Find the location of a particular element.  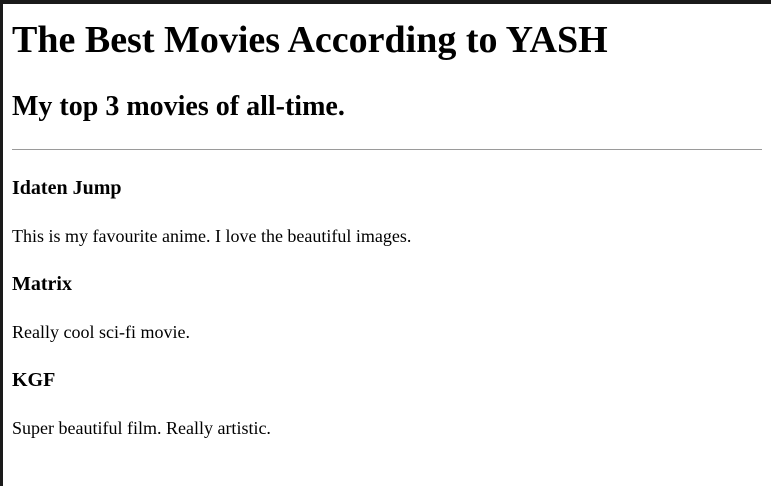

movie-title: KGF is located at coordinates (34, 380).